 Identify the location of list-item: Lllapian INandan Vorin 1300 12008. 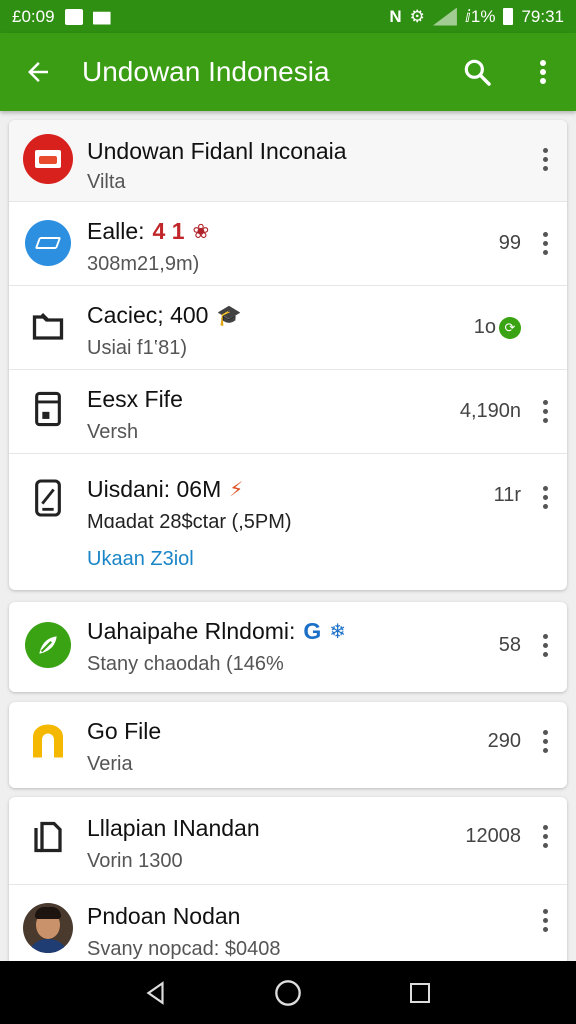
(288, 841).